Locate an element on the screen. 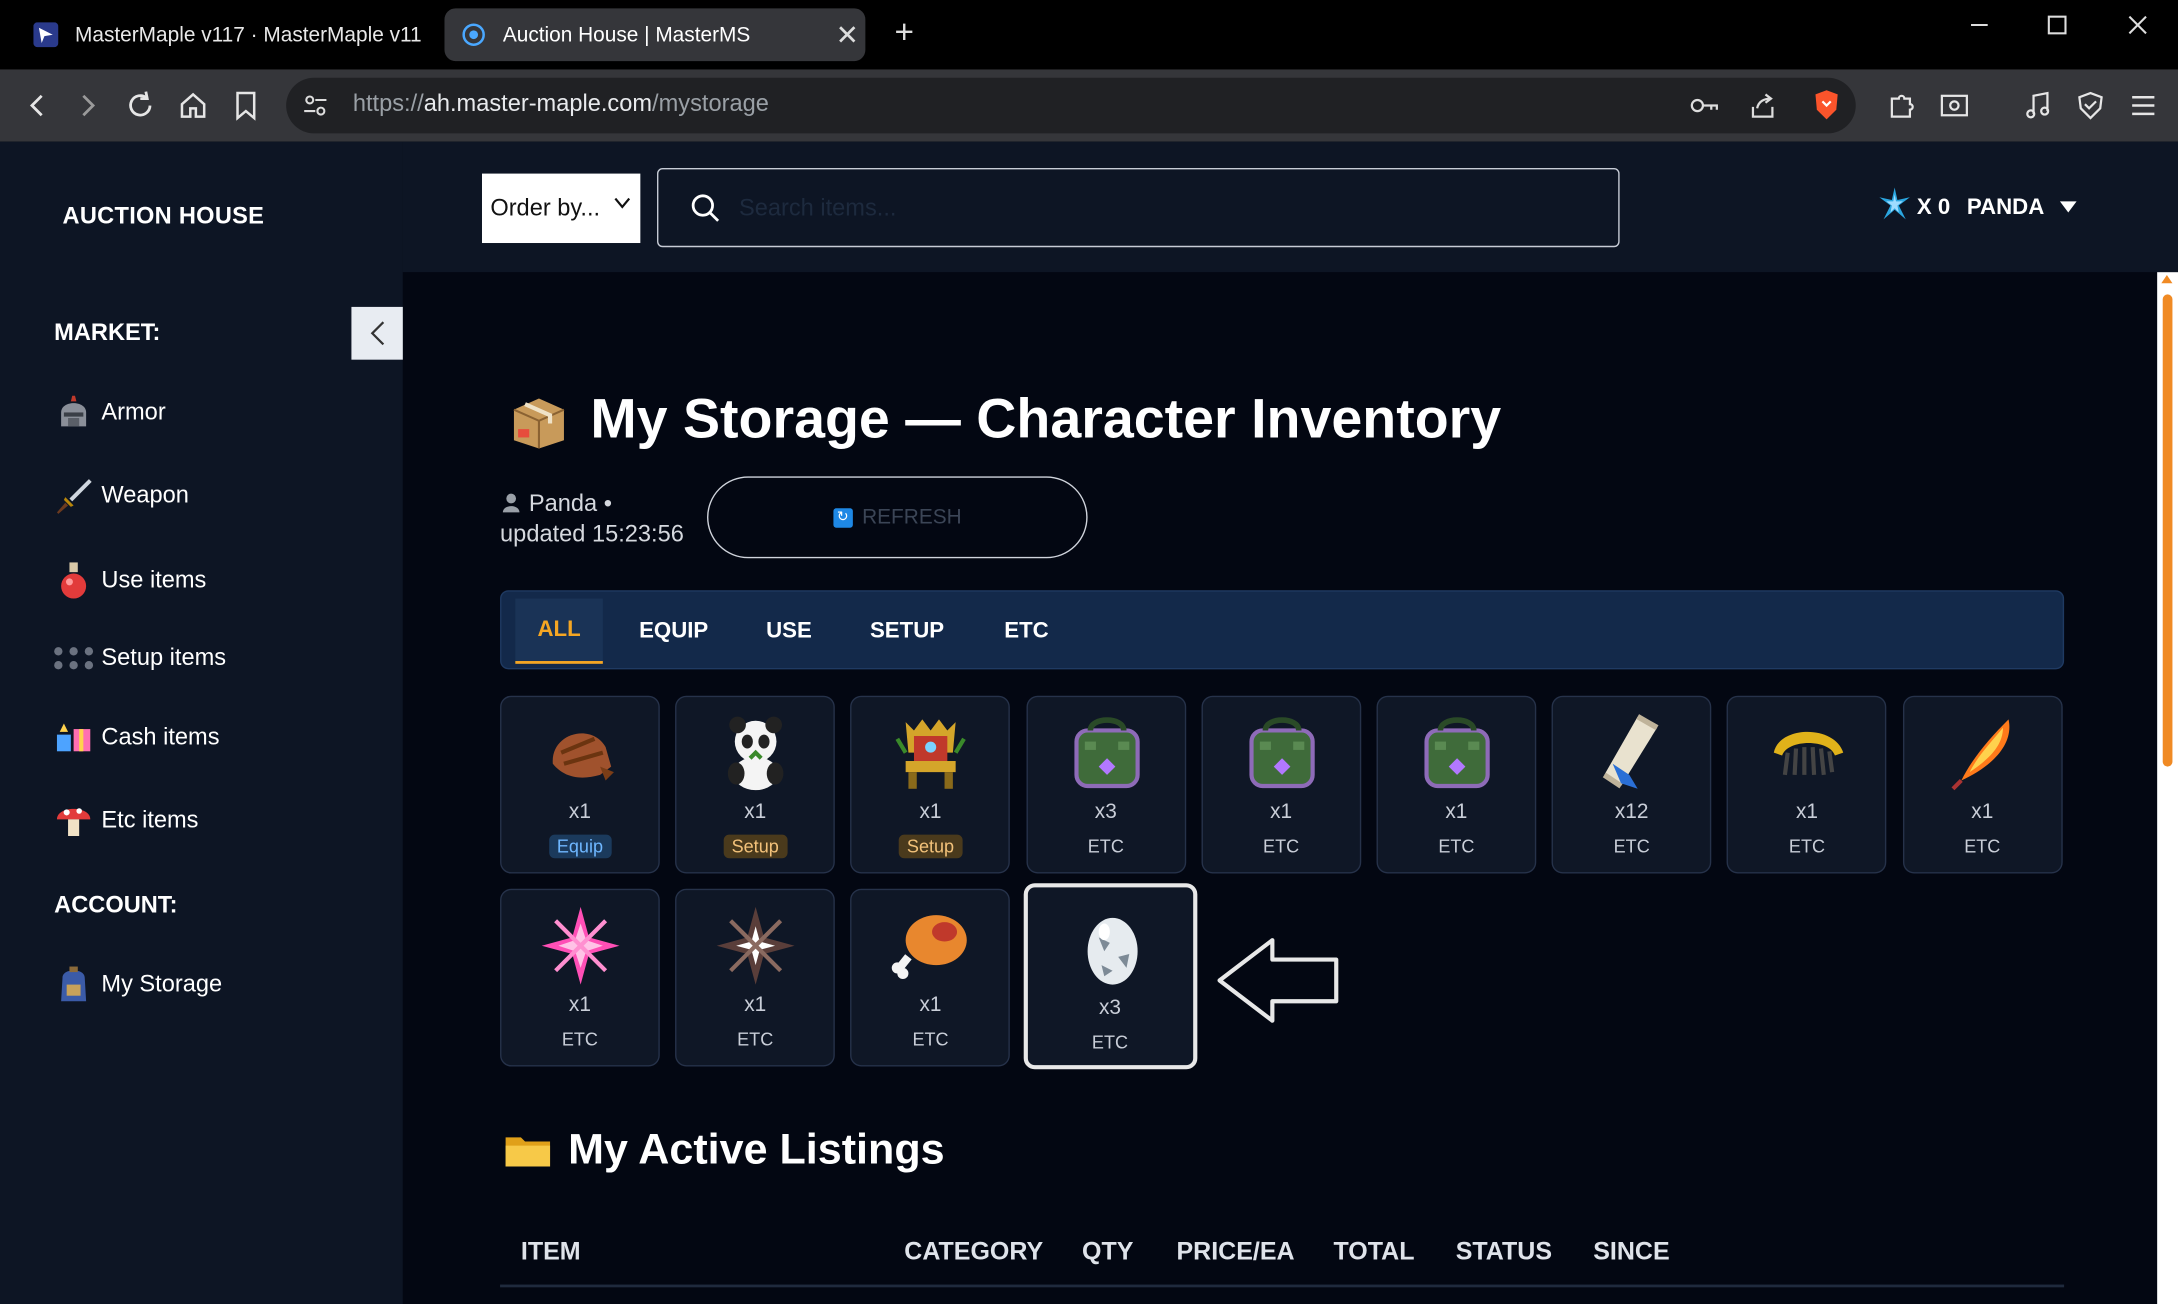  auction-favicon-icon is located at coordinates (473, 34).